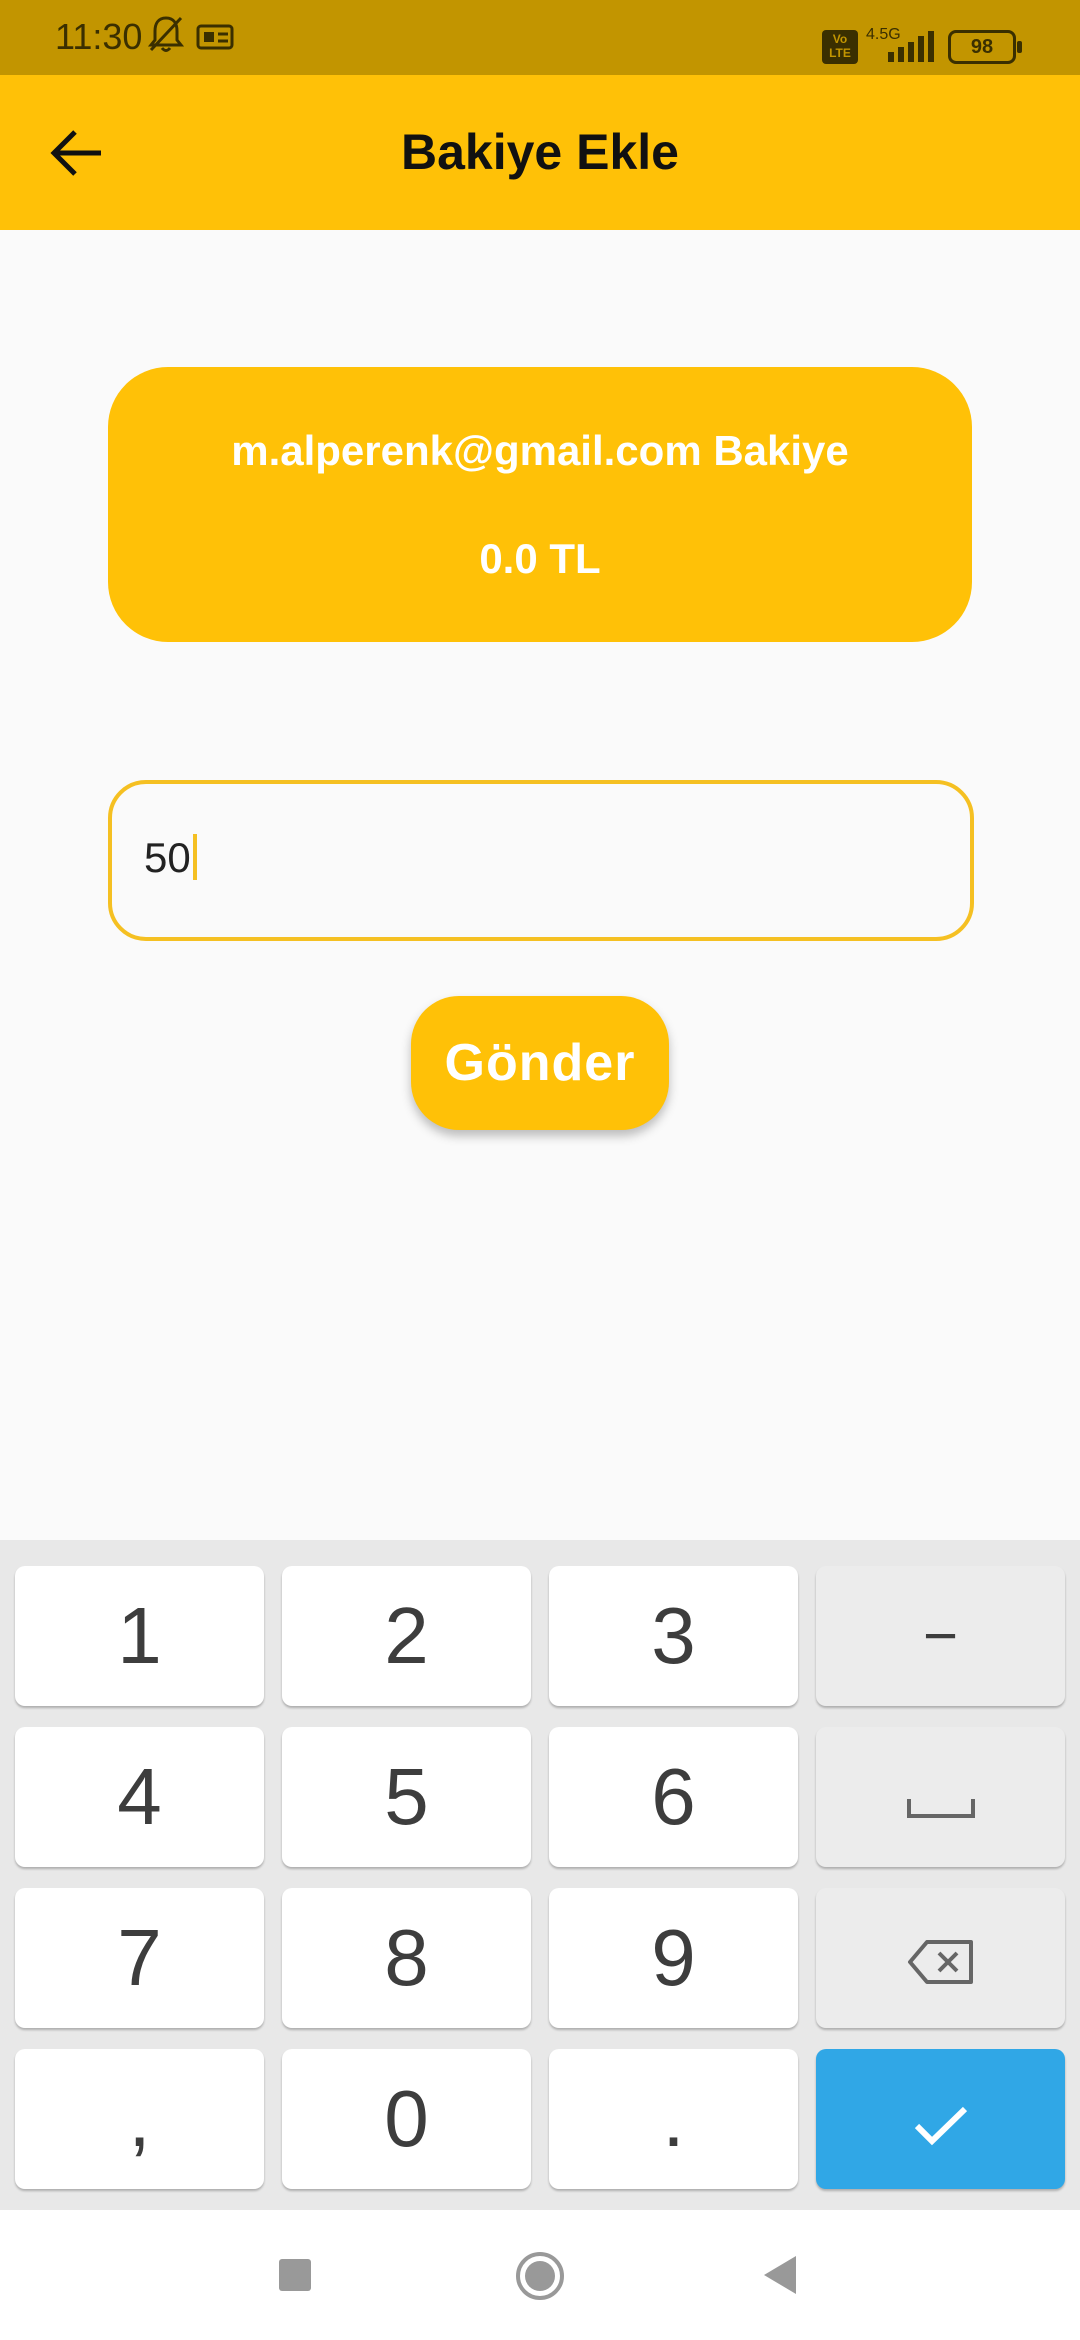  What do you see at coordinates (166, 34) in the screenshot?
I see `bell-off-icon` at bounding box center [166, 34].